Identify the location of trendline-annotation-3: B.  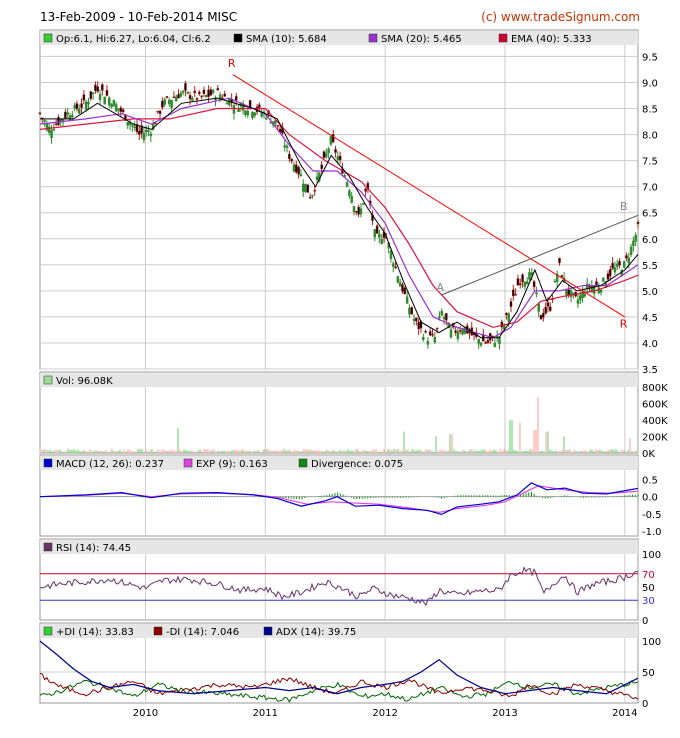
(624, 206).